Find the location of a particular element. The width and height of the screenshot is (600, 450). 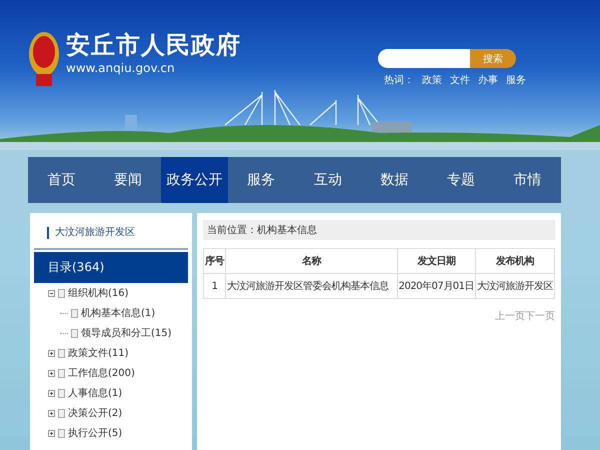

nav-tab: 服务 is located at coordinates (261, 180).